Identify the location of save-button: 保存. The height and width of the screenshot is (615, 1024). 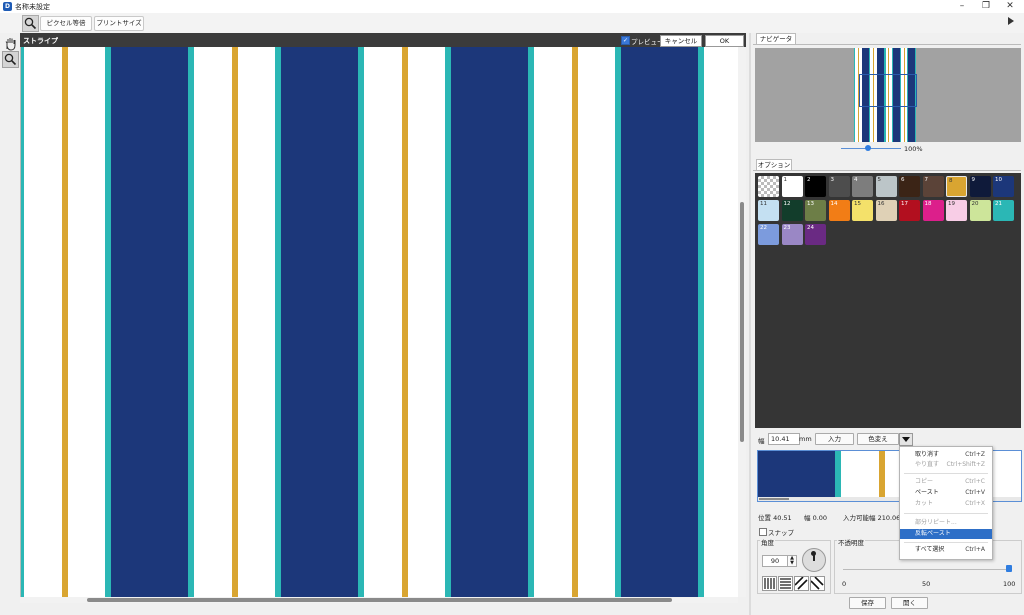
(867, 603).